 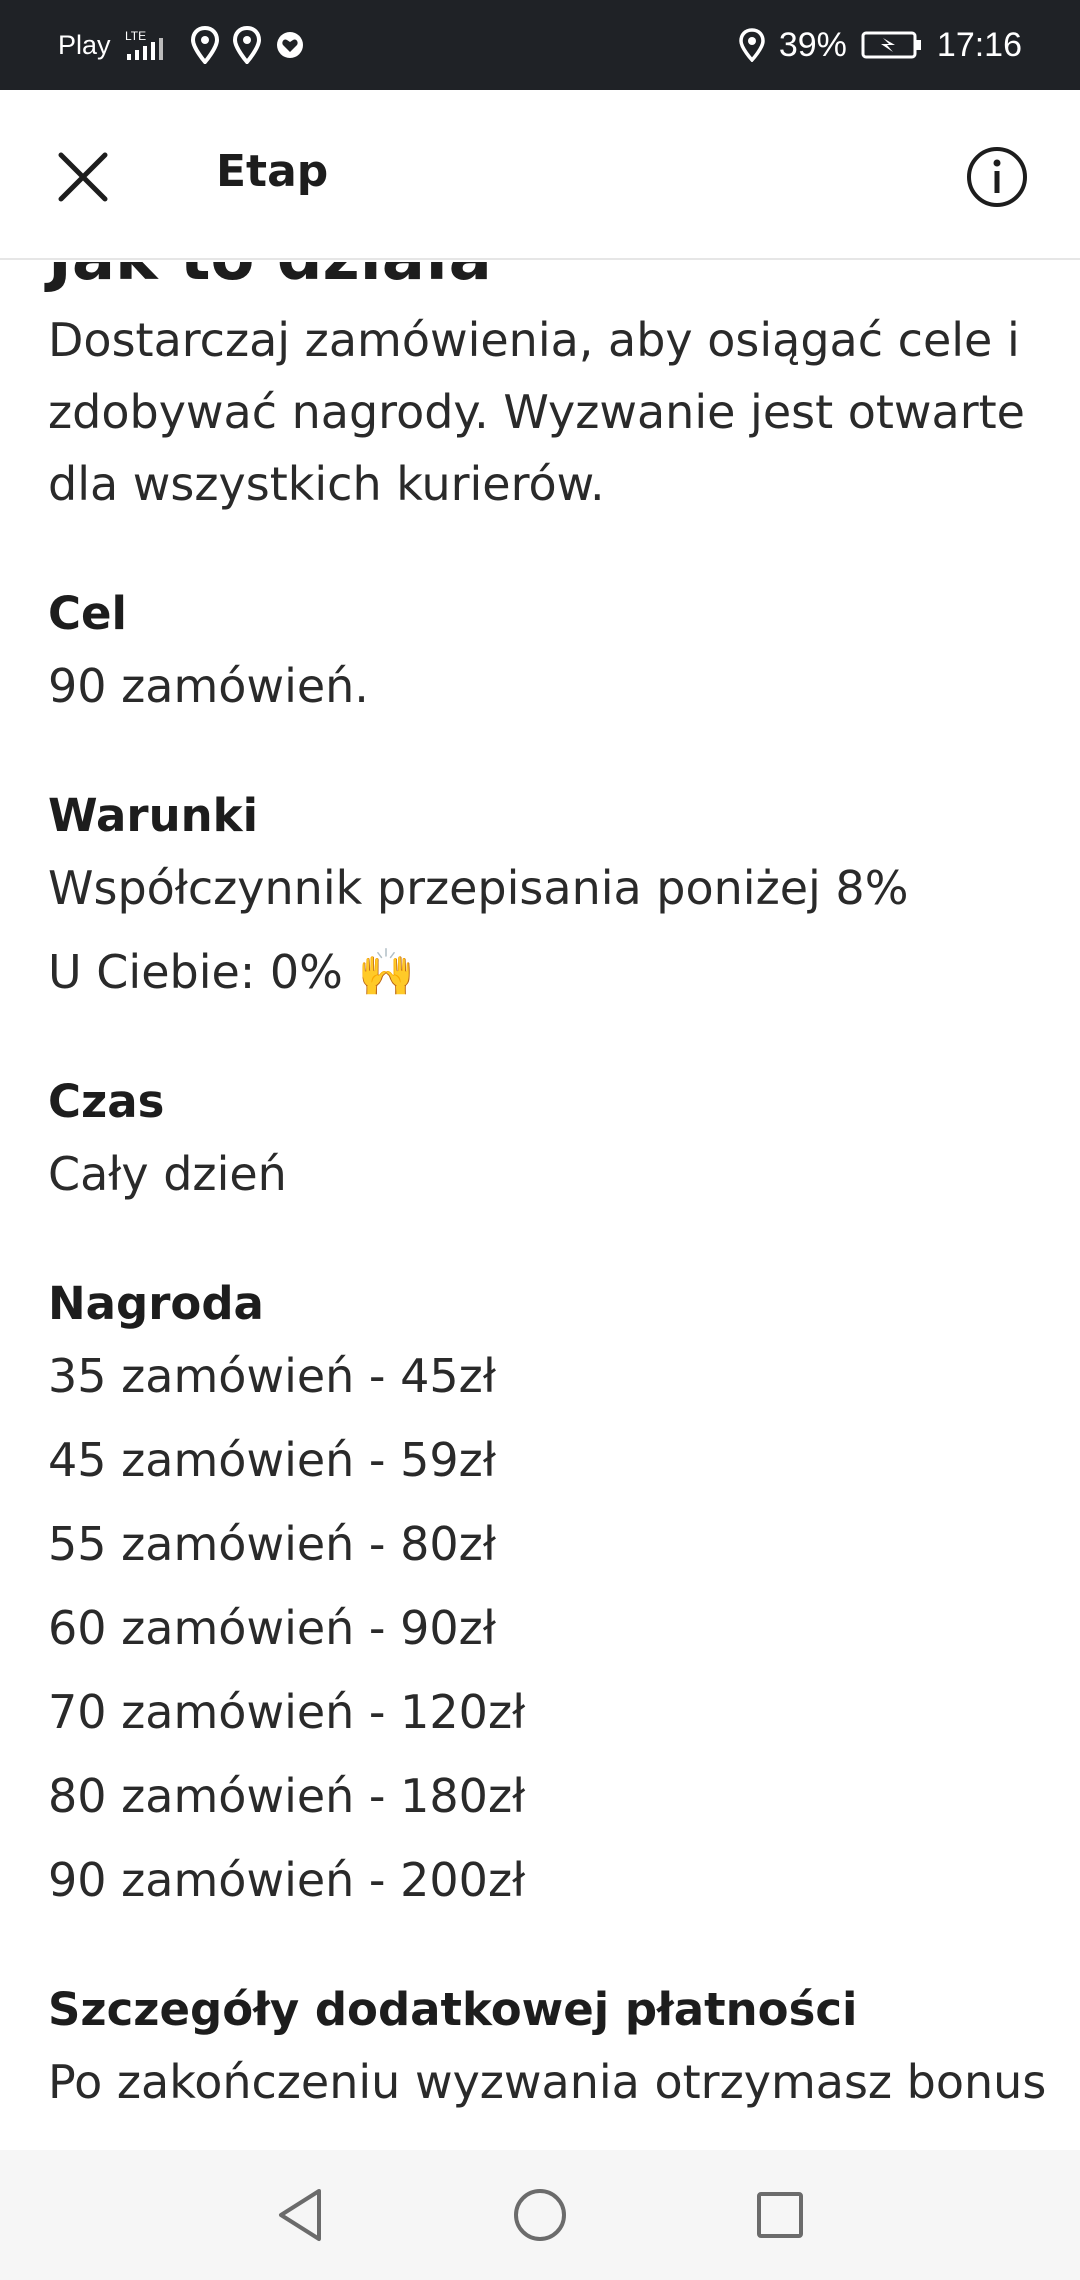 What do you see at coordinates (208, 686) in the screenshot?
I see `goal-value: 90 zamówień.` at bounding box center [208, 686].